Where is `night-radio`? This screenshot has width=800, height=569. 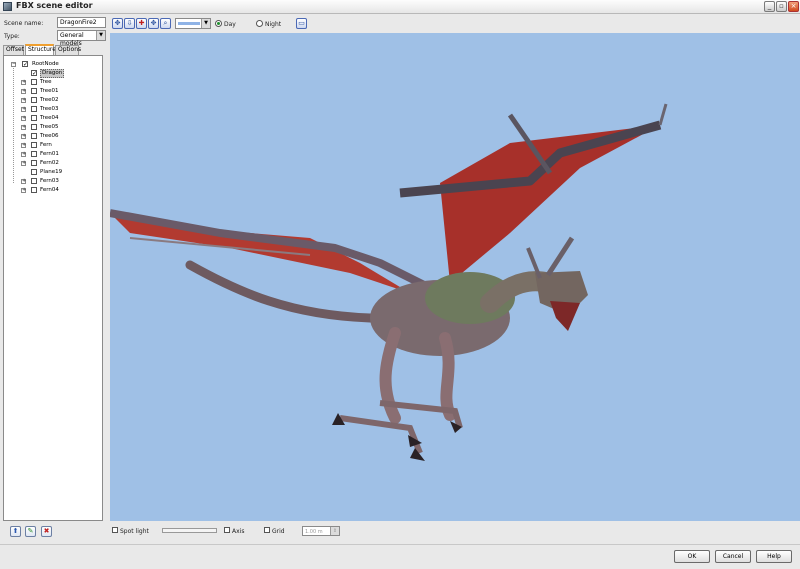 night-radio is located at coordinates (259, 23).